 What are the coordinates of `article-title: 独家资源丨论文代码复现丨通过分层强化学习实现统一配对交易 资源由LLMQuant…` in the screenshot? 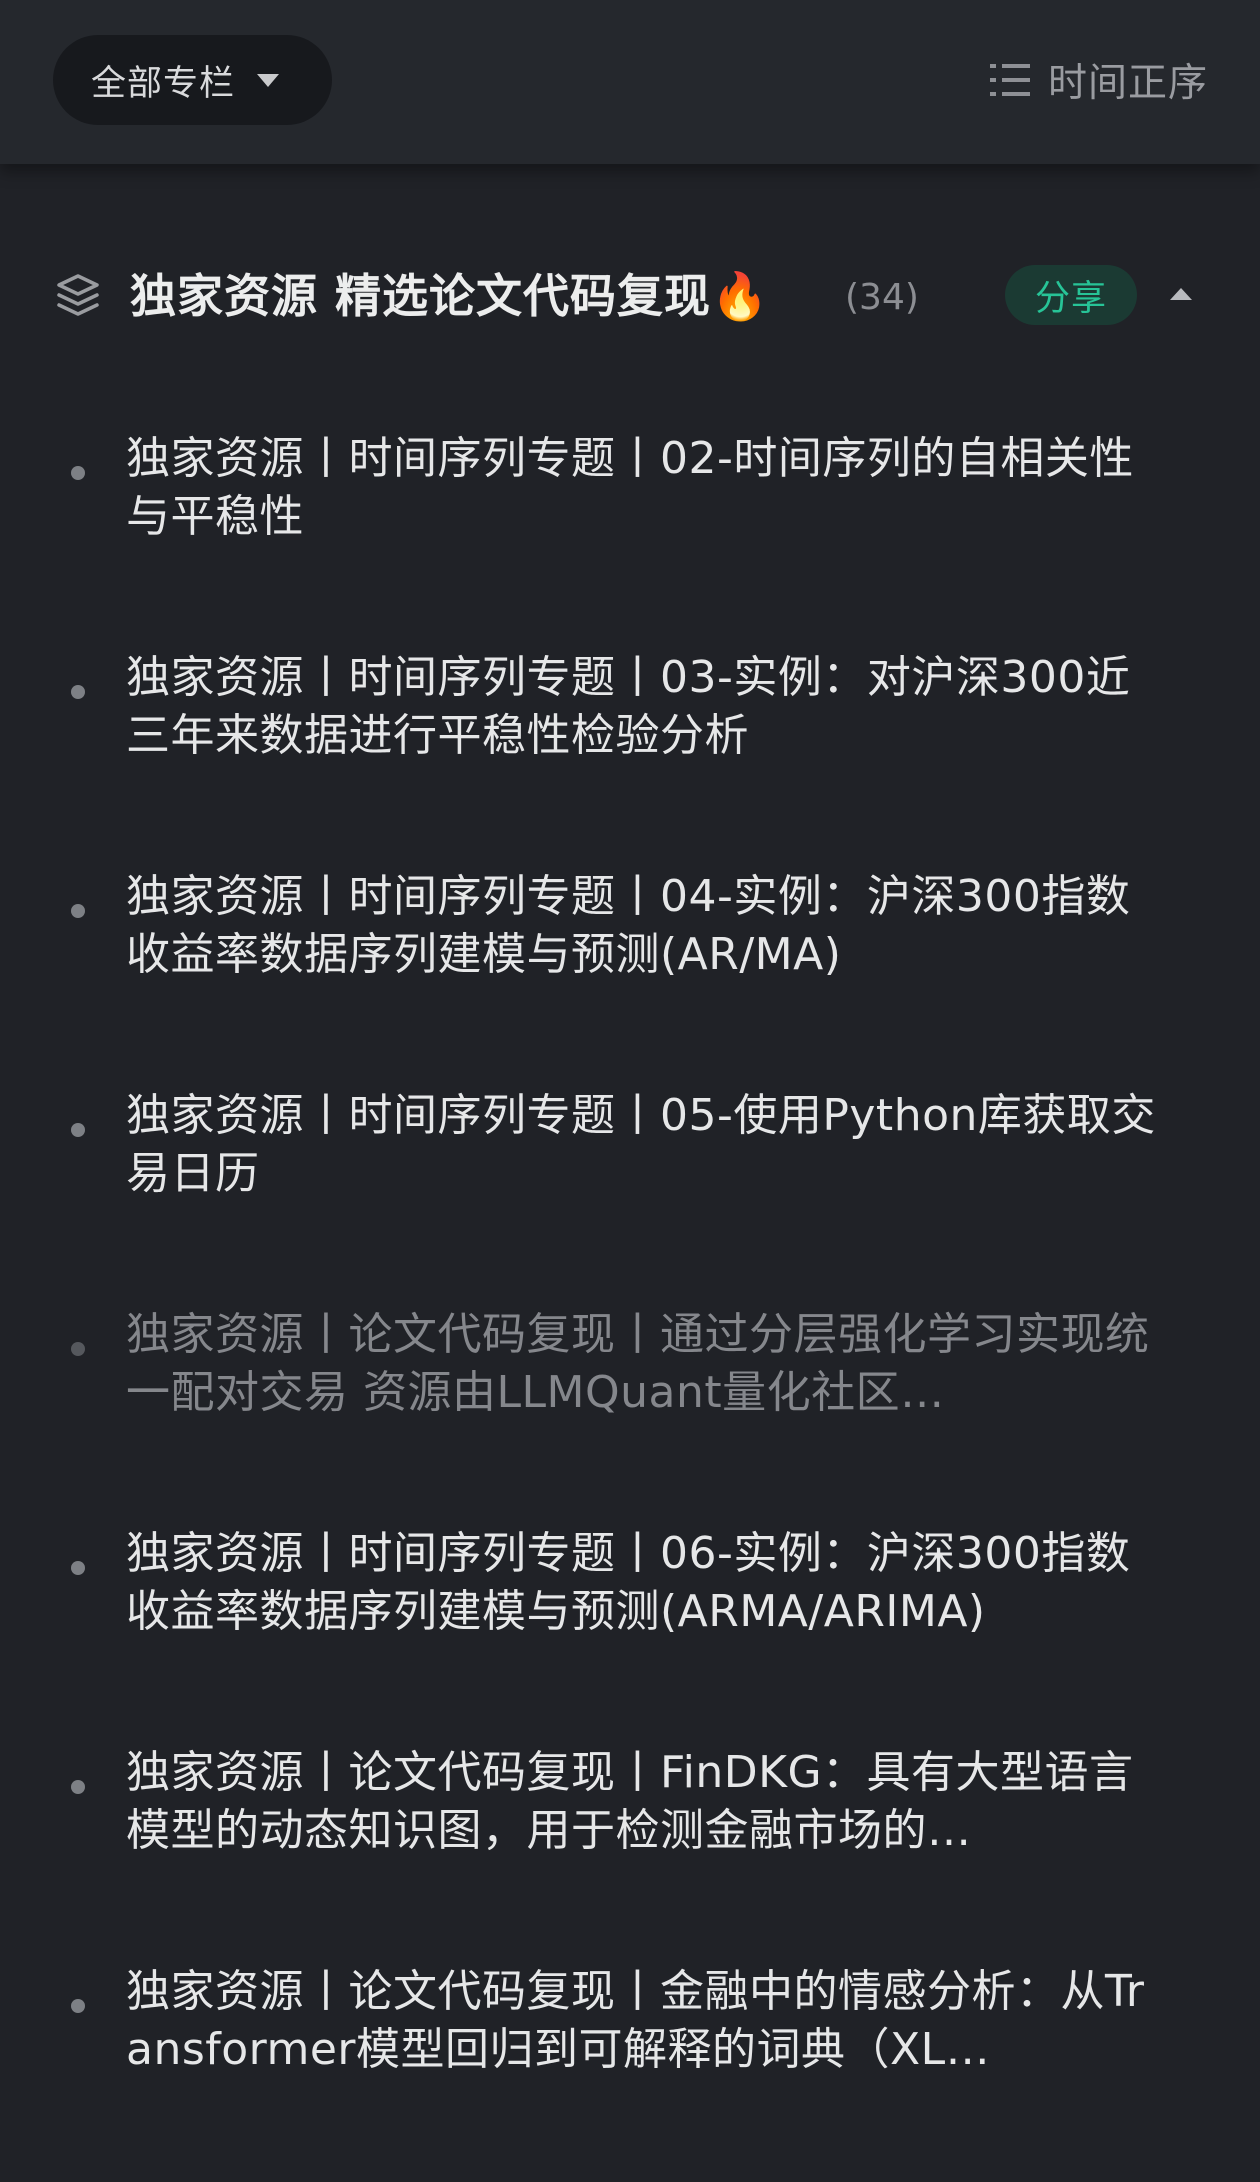 It's located at (638, 1363).